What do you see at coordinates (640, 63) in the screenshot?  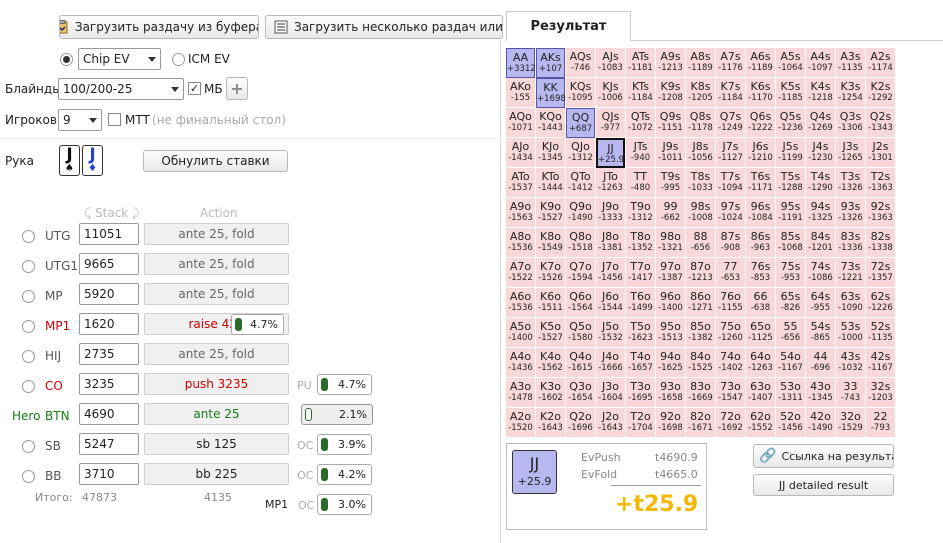 I see `hand-cell: ATs -1181` at bounding box center [640, 63].